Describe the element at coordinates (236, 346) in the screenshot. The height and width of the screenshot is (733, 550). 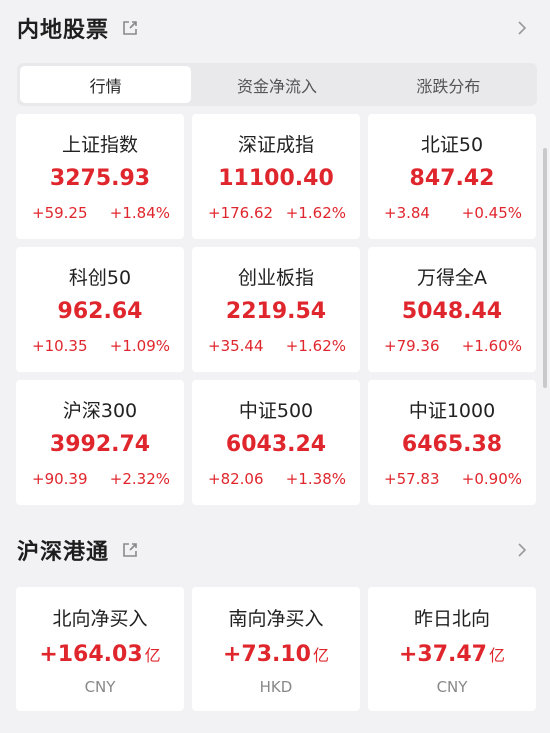
I see `index-change: +35.44` at that location.